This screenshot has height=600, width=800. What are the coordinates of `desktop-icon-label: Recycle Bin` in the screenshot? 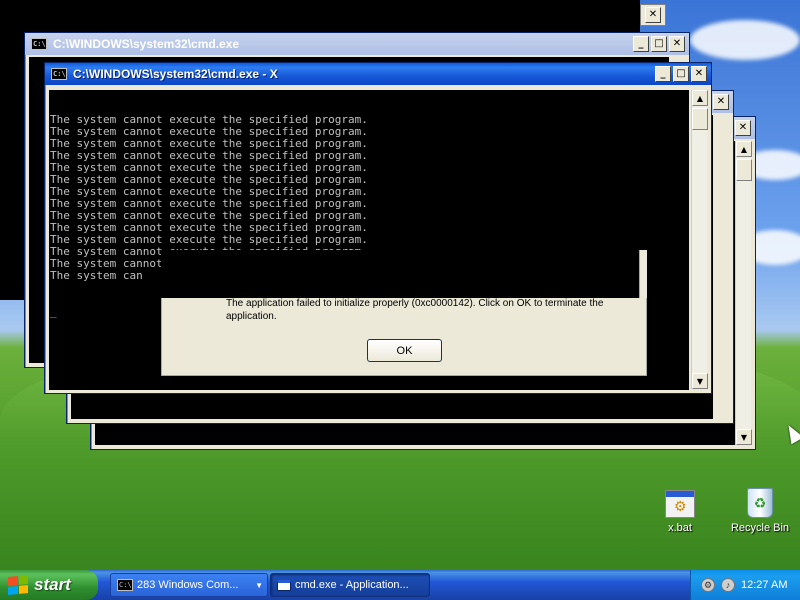 It's located at (760, 528).